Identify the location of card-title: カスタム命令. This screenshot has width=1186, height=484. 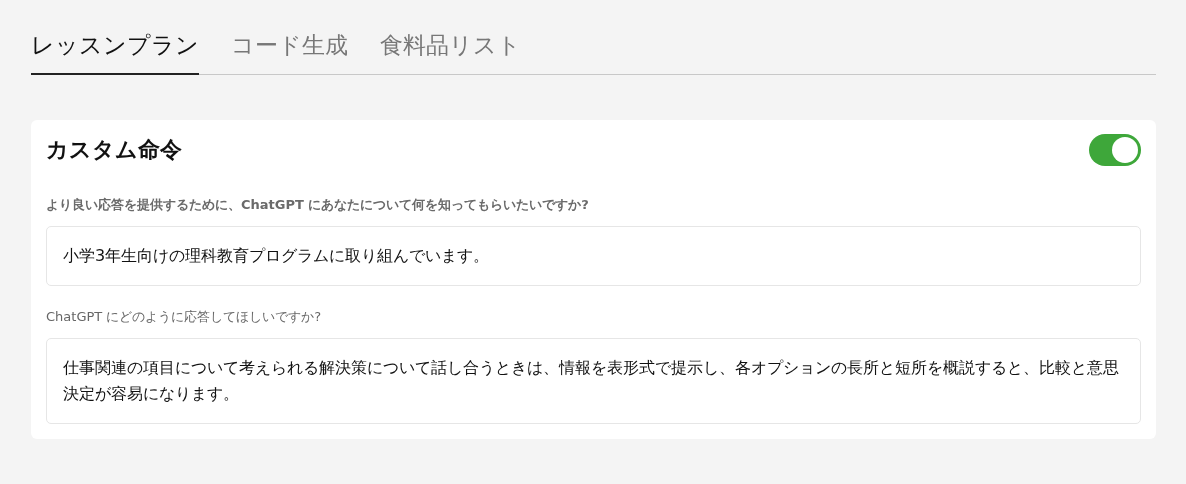
(114, 150).